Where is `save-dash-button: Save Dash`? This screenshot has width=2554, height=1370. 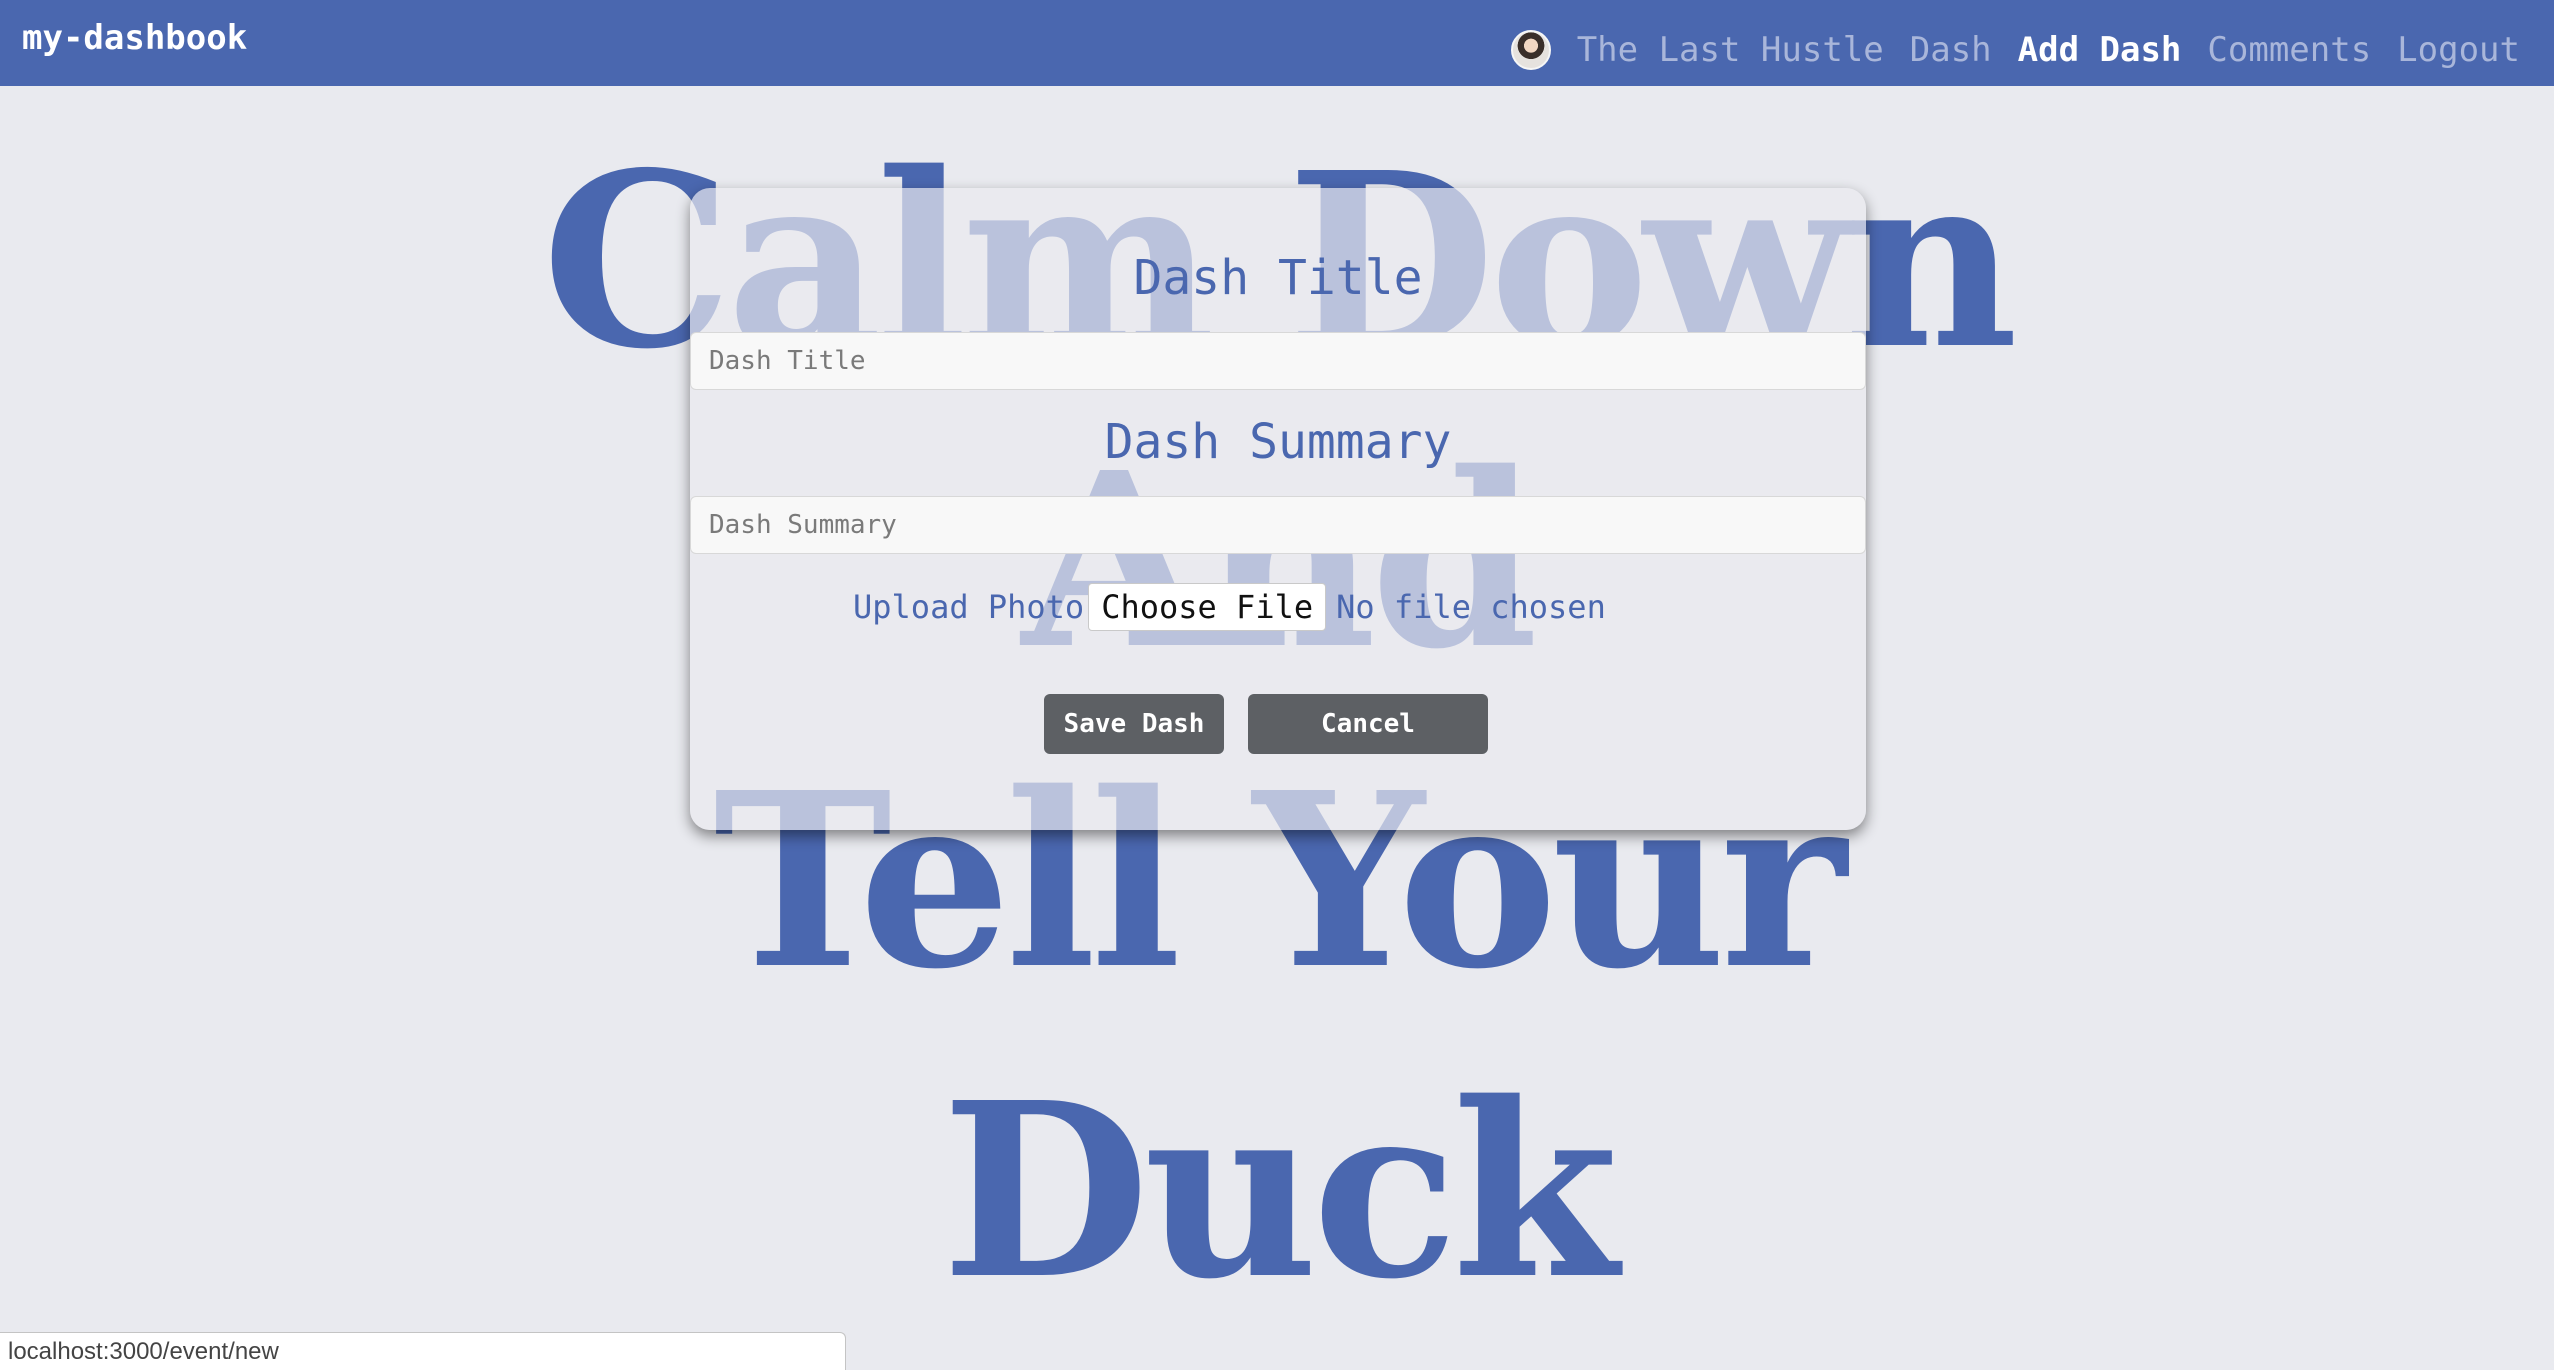
save-dash-button: Save Dash is located at coordinates (1134, 724).